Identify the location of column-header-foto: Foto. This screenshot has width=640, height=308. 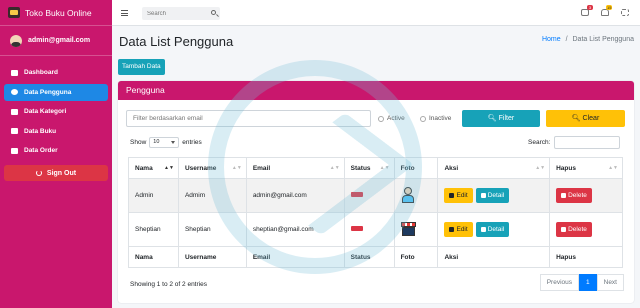
(416, 168).